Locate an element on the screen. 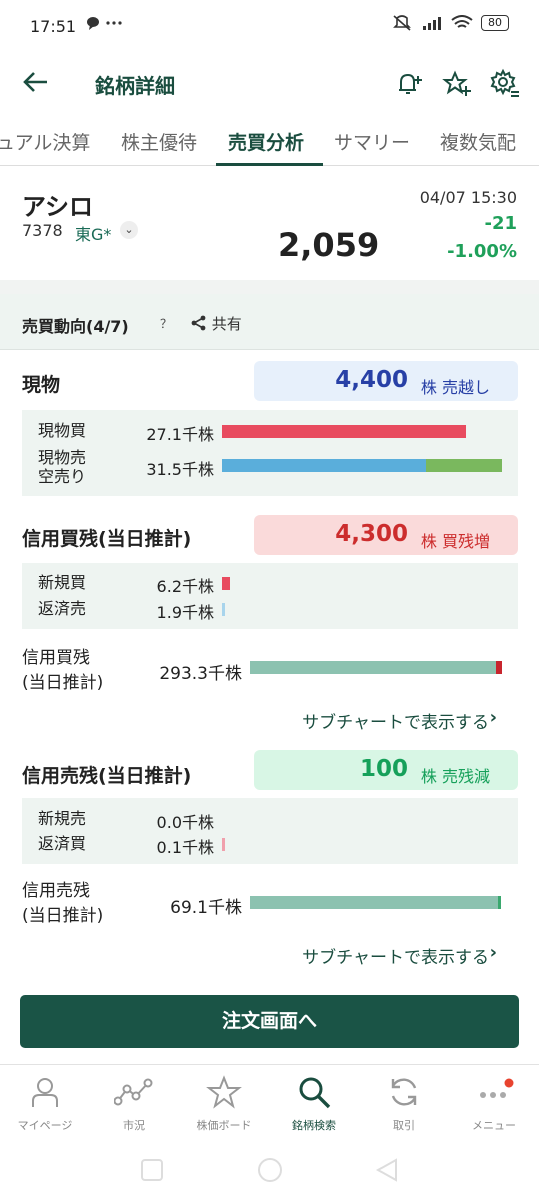 This screenshot has height=1200, width=539. spot-buy-value: 27.1千株 is located at coordinates (180, 434).